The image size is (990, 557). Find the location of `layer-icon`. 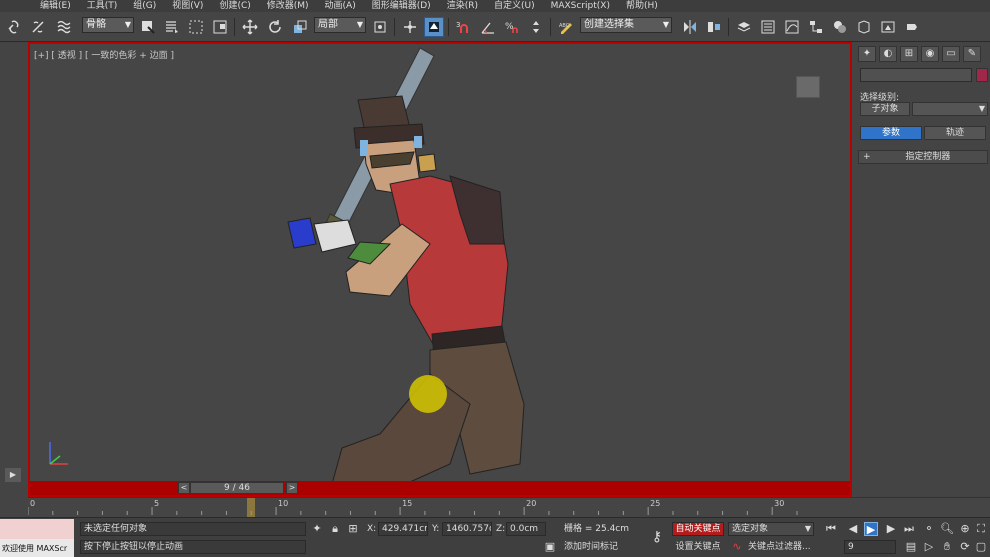

layer-icon is located at coordinates (744, 27).